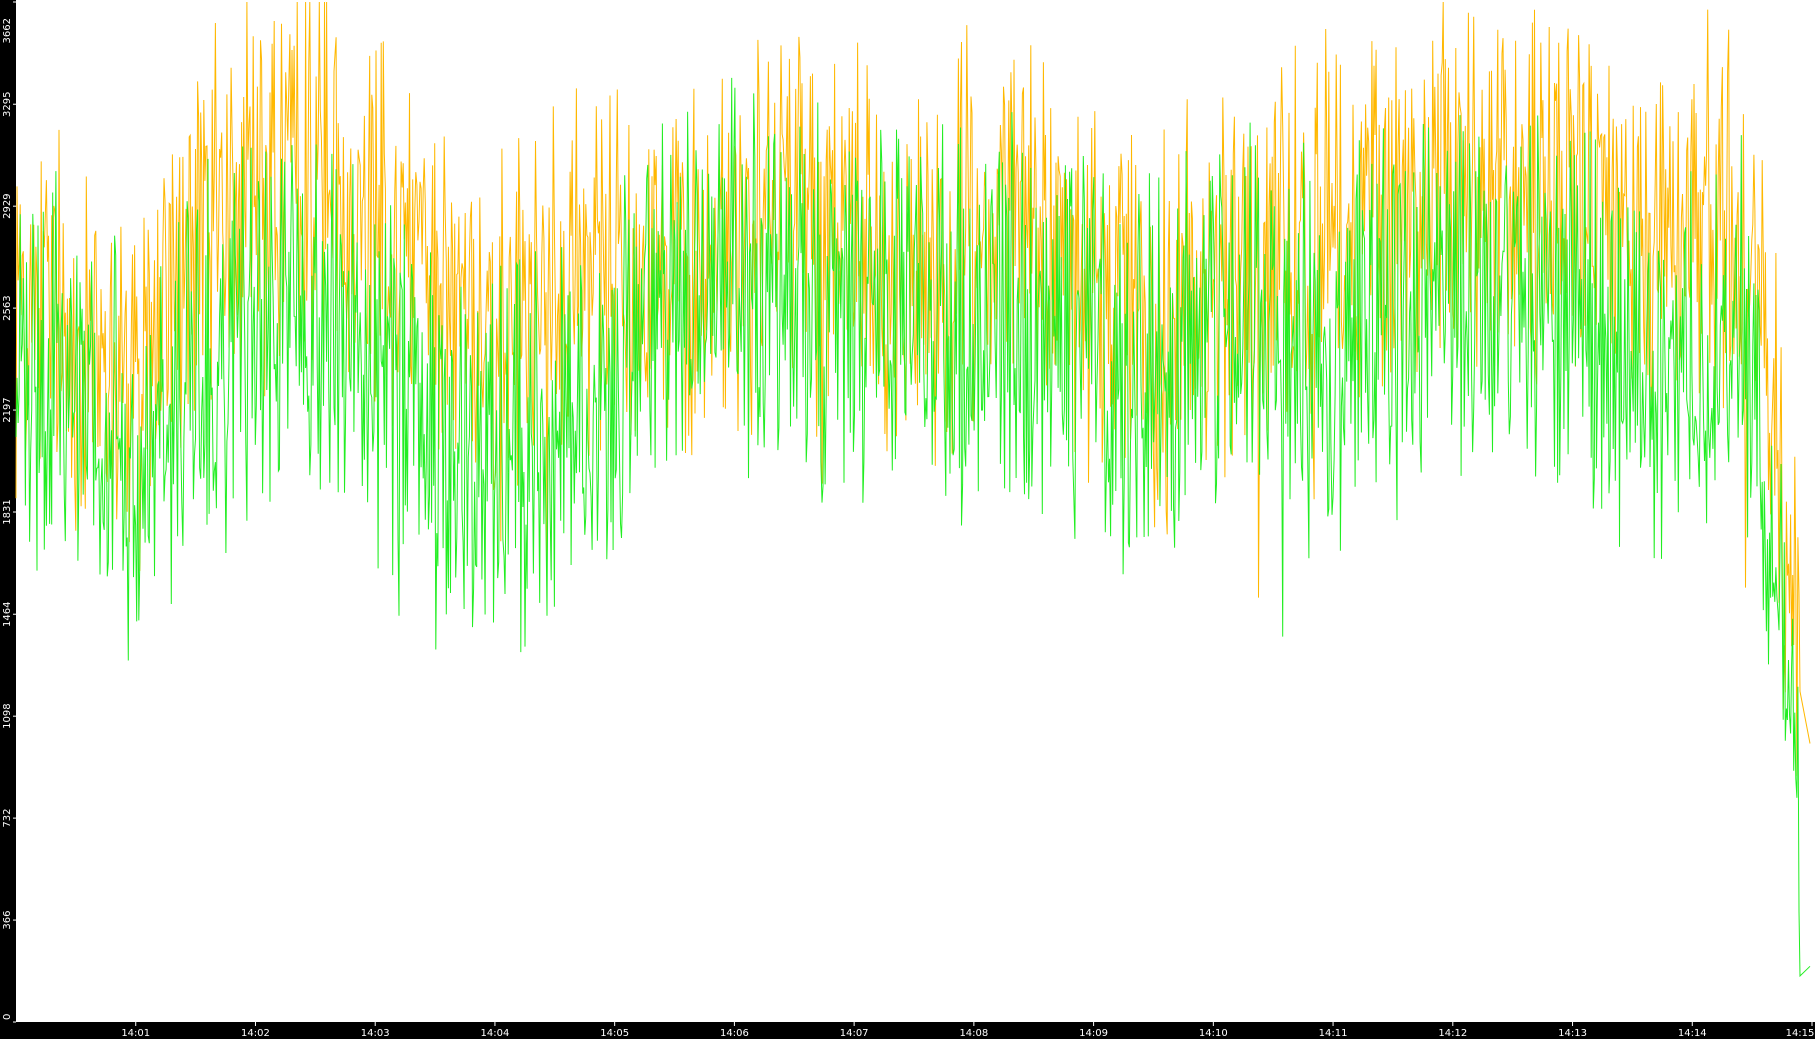 The width and height of the screenshot is (1815, 1039). I want to click on x-tick-label: 14:15, so click(1800, 1033).